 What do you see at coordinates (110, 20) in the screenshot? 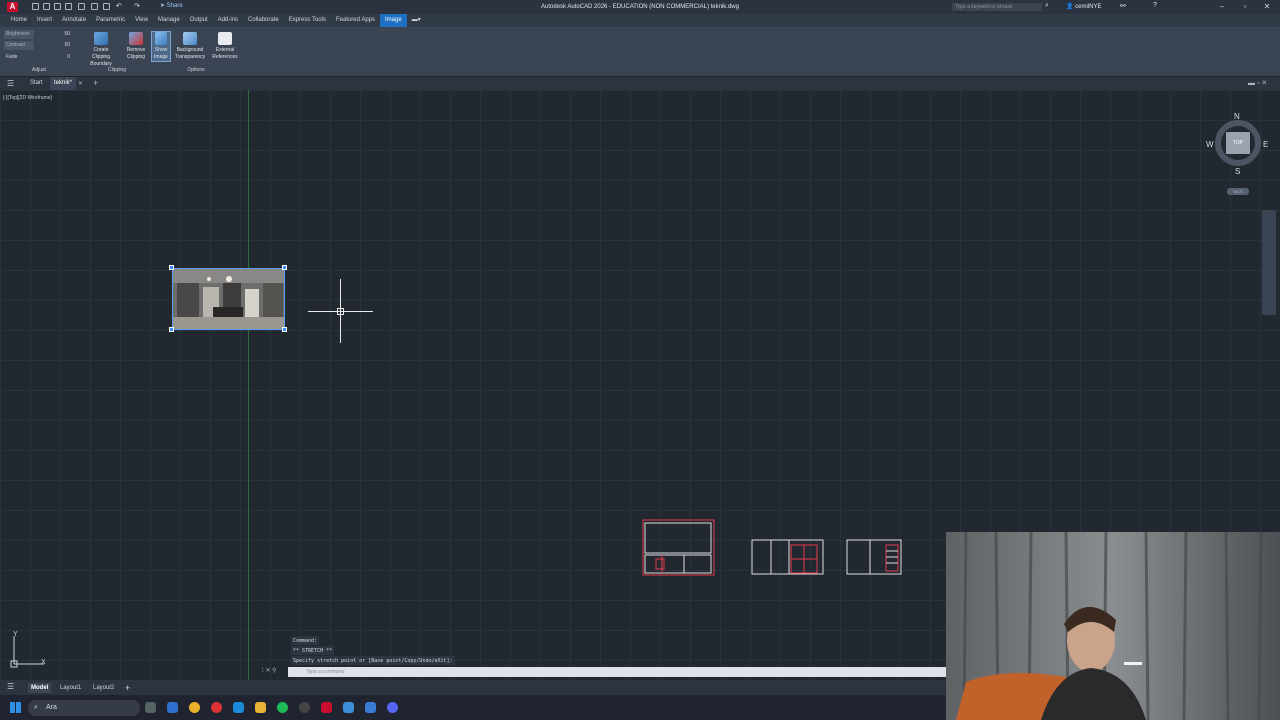
I see `tab-parametric: Parametric` at bounding box center [110, 20].